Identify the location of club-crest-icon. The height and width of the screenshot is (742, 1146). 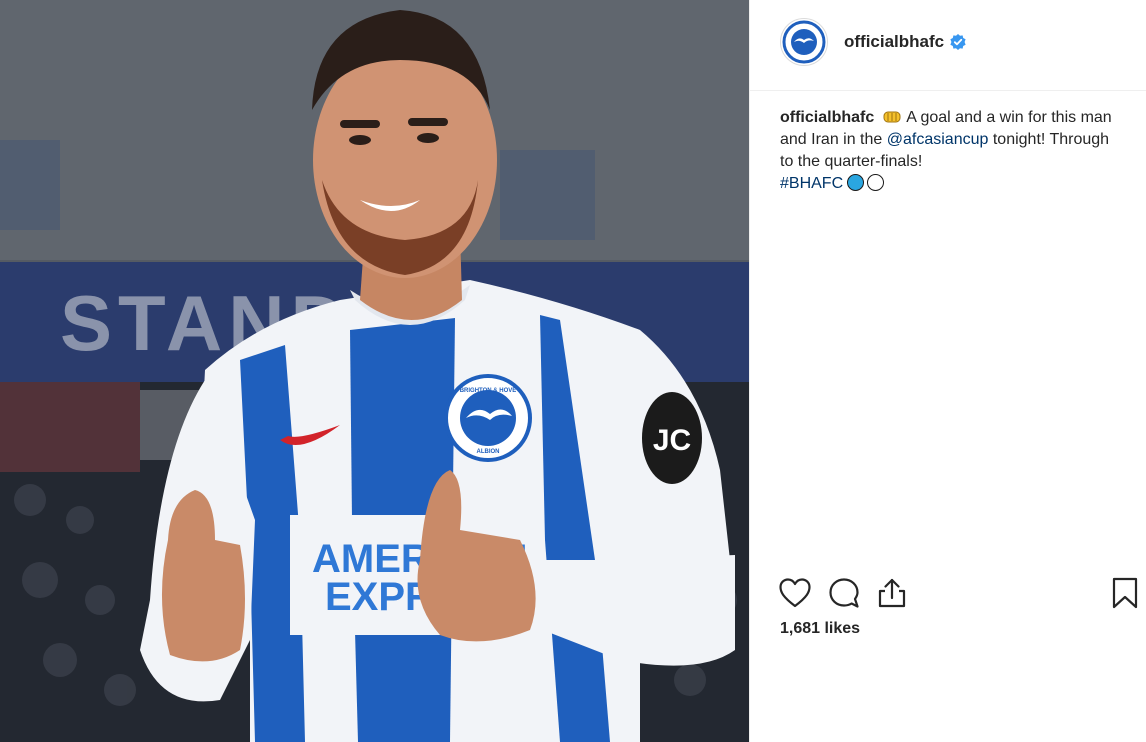
(804, 42).